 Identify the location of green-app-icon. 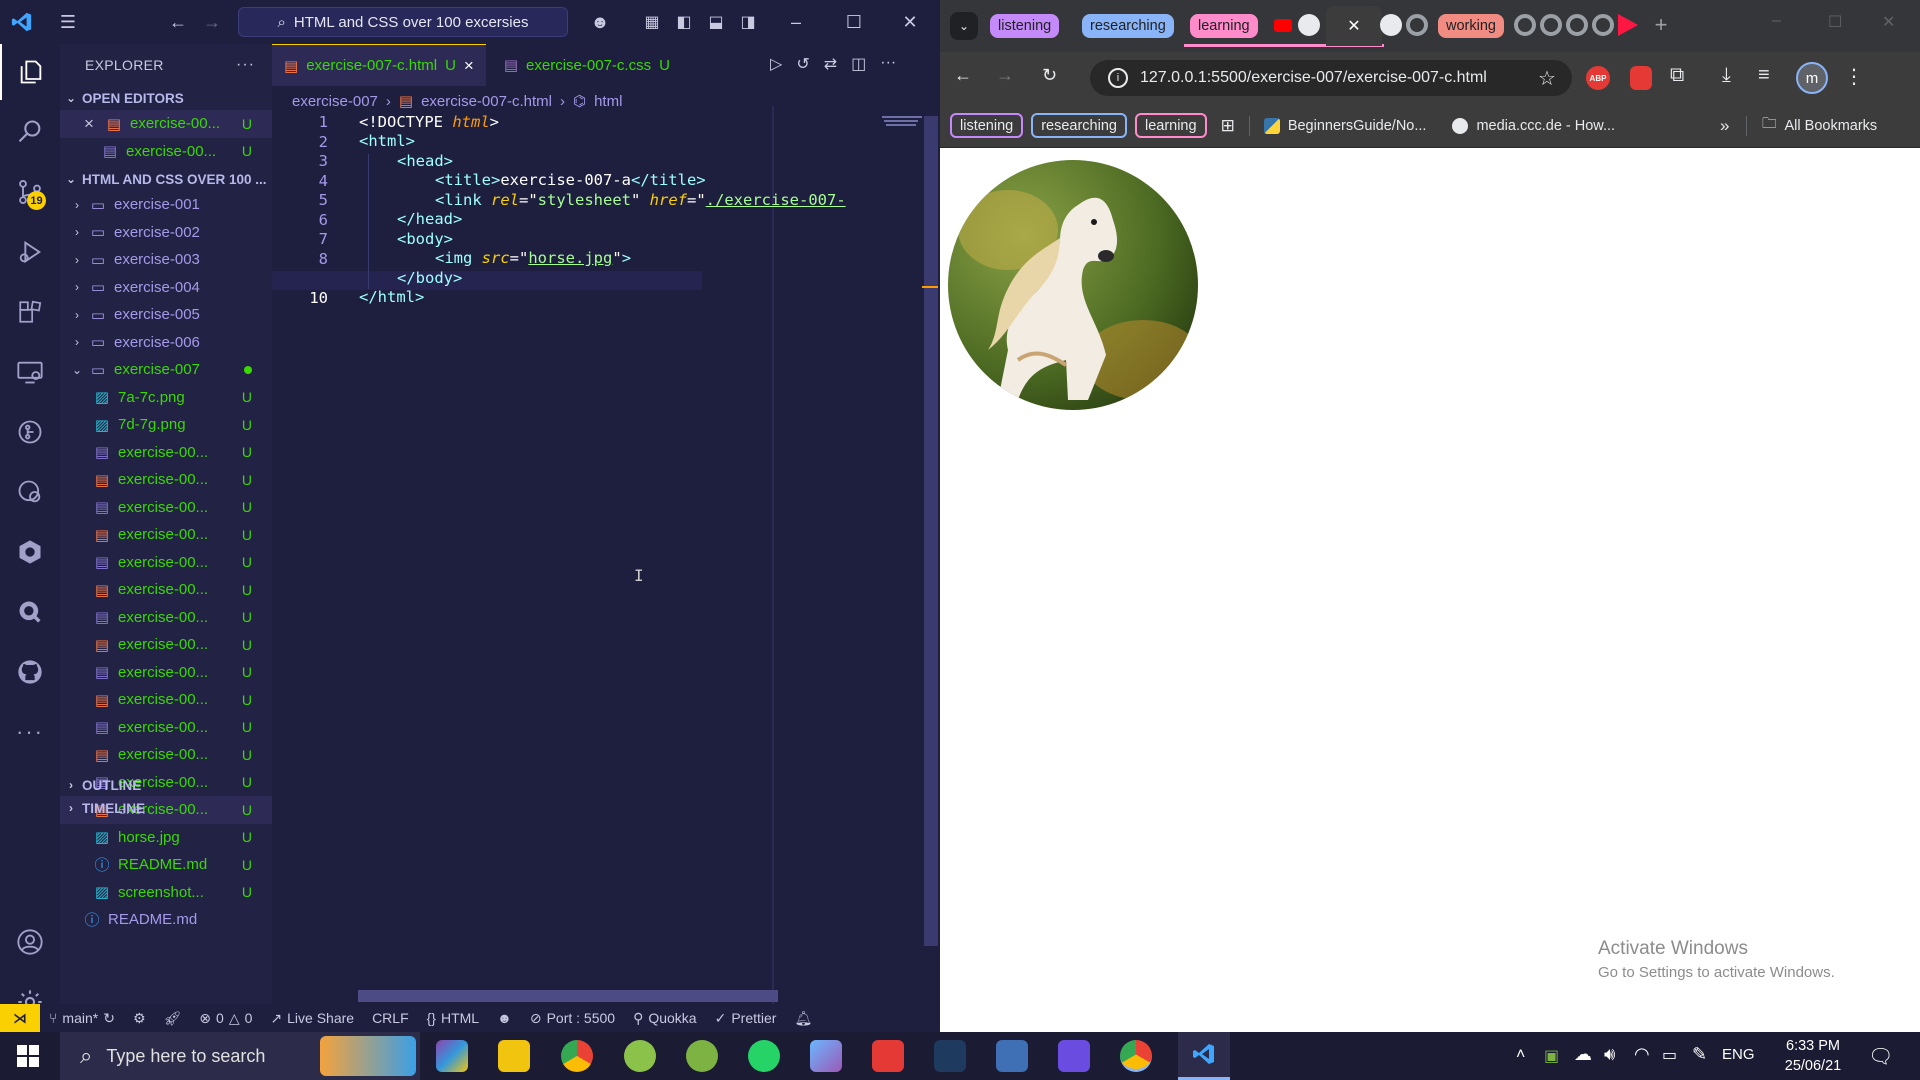
(702, 1056).